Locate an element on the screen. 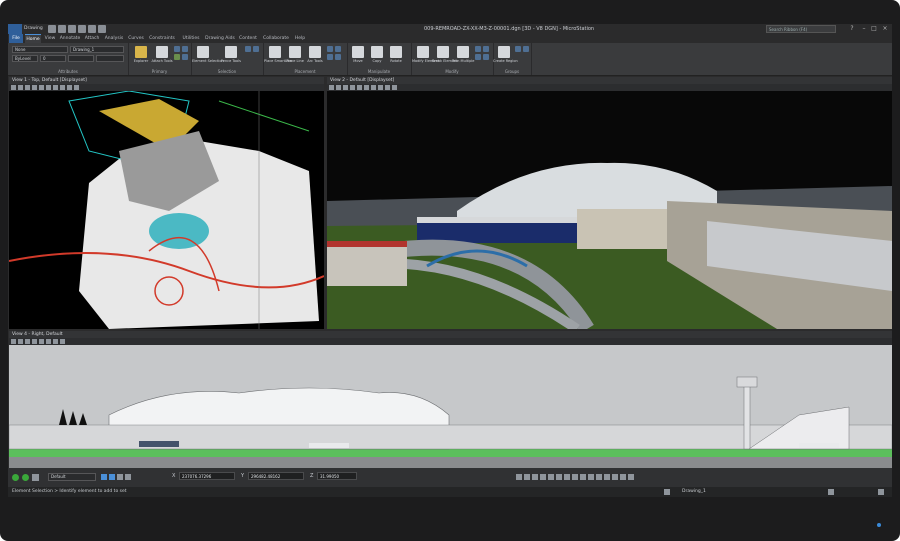 The image size is (900, 541). notification-icon is located at coordinates (831, 492).